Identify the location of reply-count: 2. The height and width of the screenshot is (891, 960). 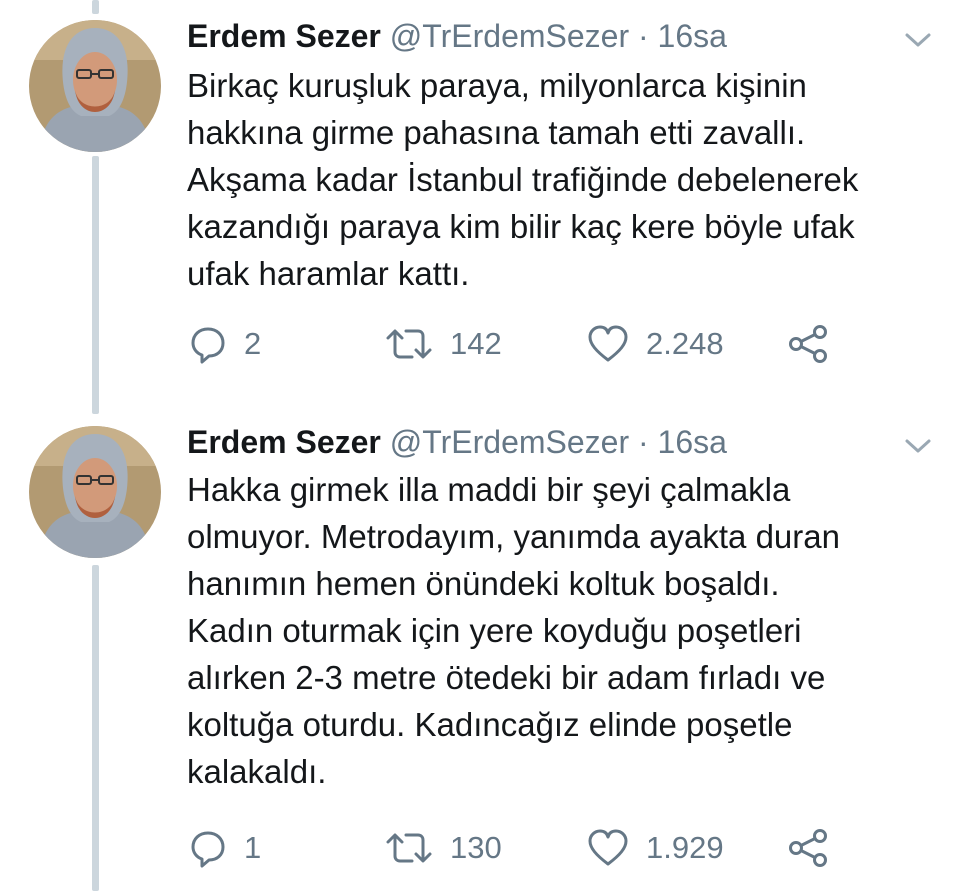
(253, 343).